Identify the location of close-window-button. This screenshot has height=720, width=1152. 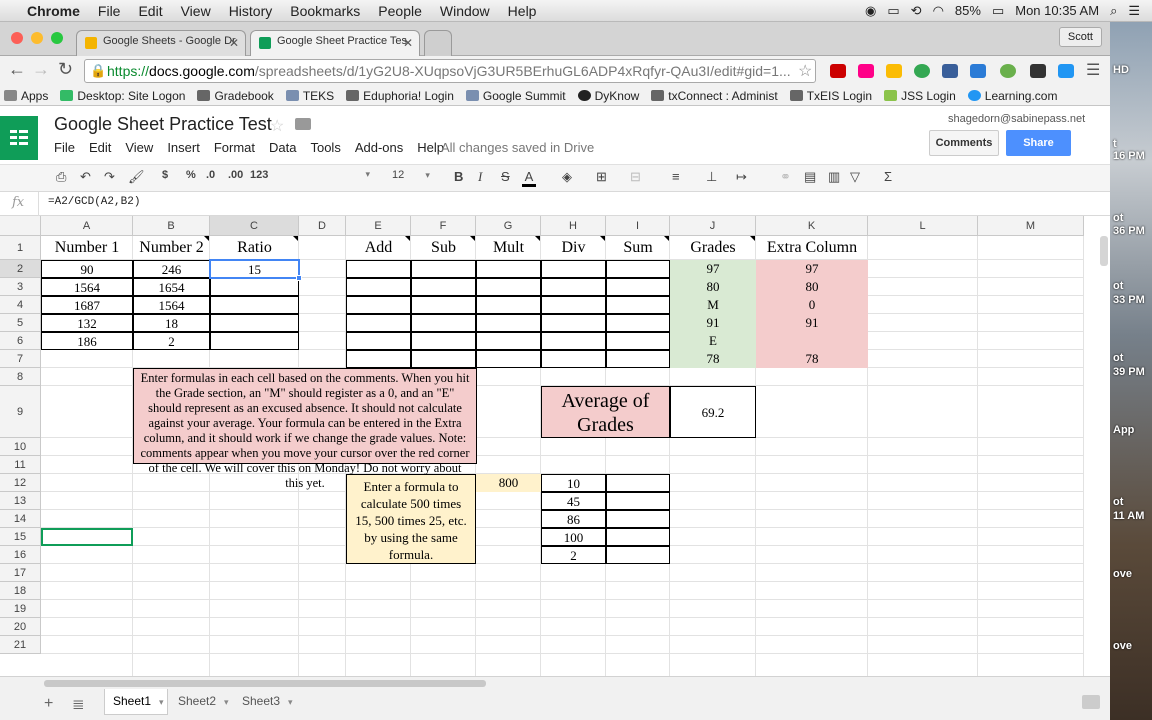
(17, 38).